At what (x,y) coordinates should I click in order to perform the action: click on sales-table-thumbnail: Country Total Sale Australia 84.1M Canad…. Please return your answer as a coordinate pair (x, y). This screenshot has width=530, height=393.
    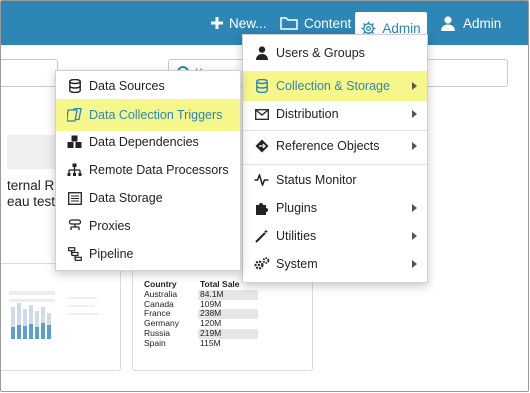
    Looking at the image, I should click on (201, 314).